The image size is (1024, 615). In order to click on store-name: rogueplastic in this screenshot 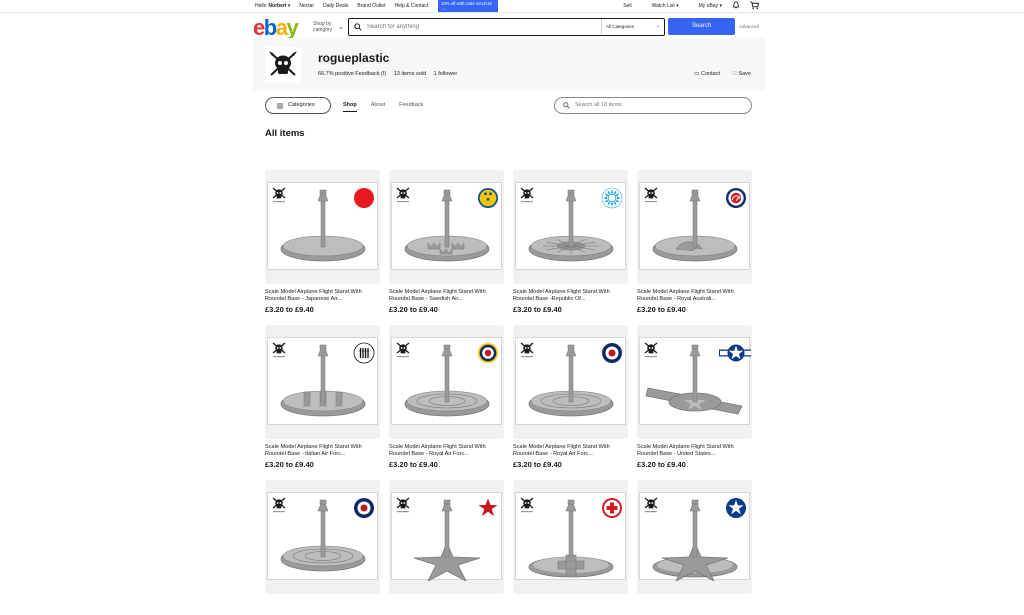, I will do `click(353, 58)`.